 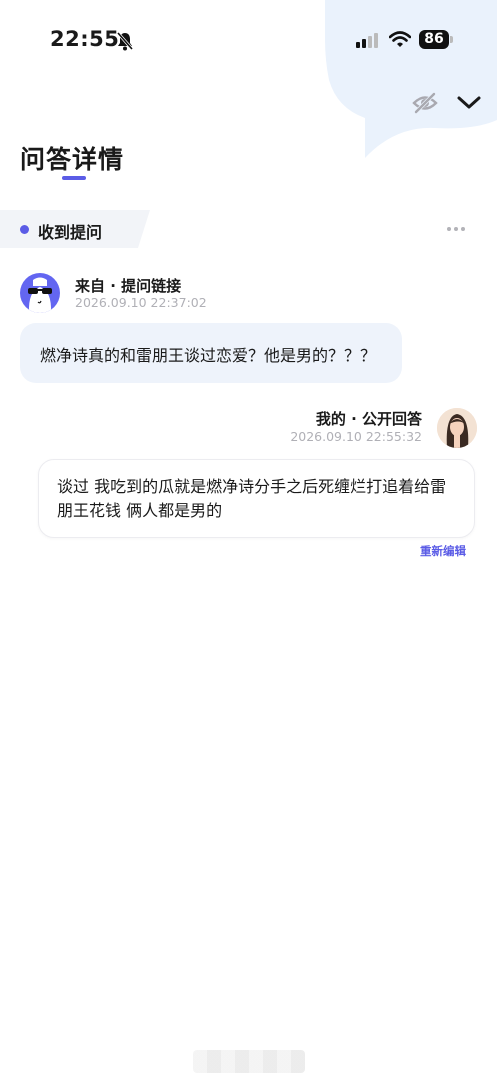 What do you see at coordinates (457, 428) in the screenshot?
I see `user-avatar` at bounding box center [457, 428].